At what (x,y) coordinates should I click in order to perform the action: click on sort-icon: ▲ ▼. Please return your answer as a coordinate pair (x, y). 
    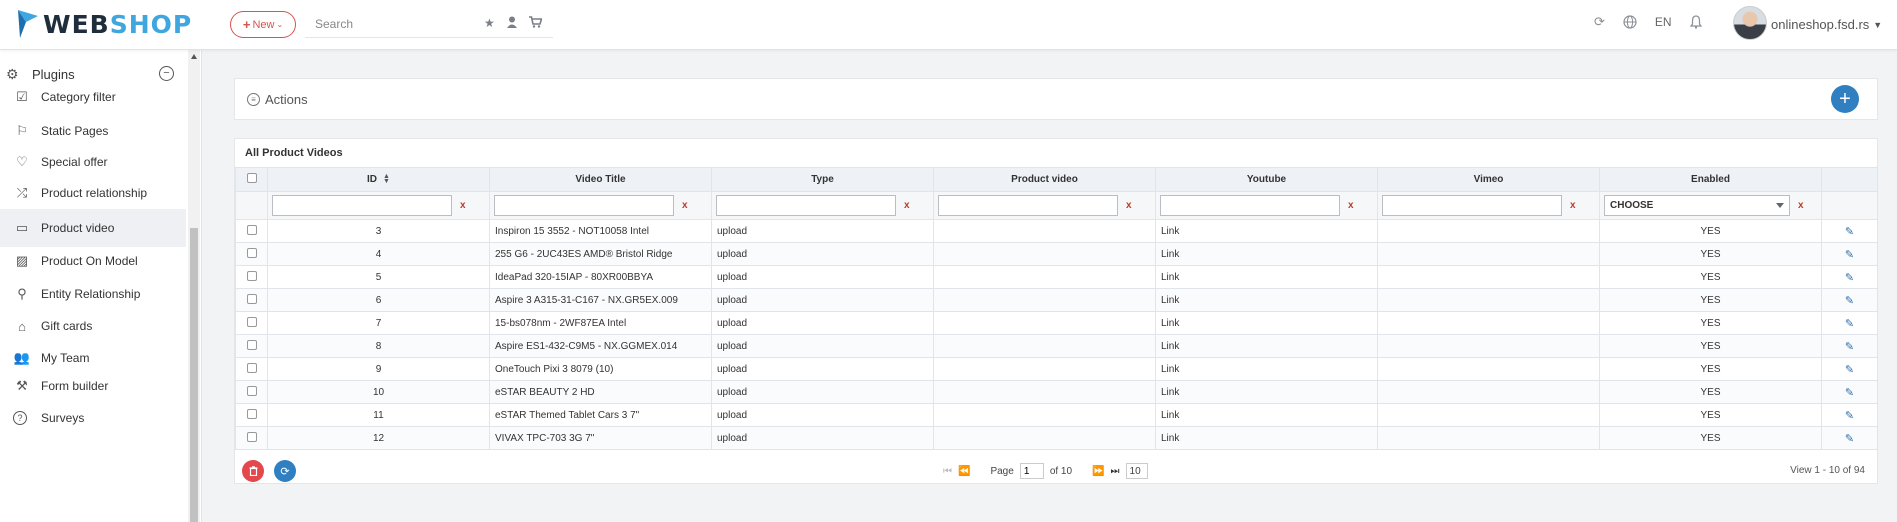
    Looking at the image, I should click on (386, 179).